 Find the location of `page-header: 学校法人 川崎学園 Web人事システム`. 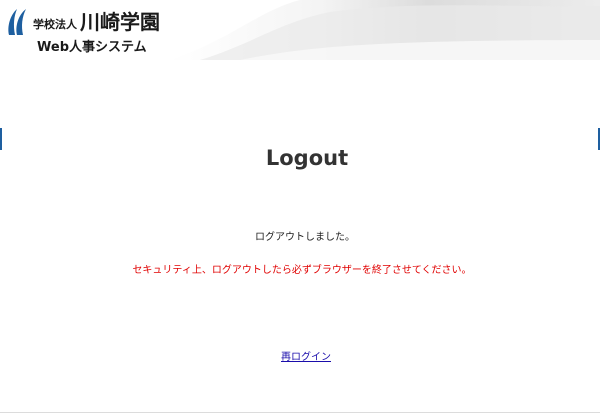

page-header: 学校法人 川崎学園 Web人事システム is located at coordinates (300, 30).